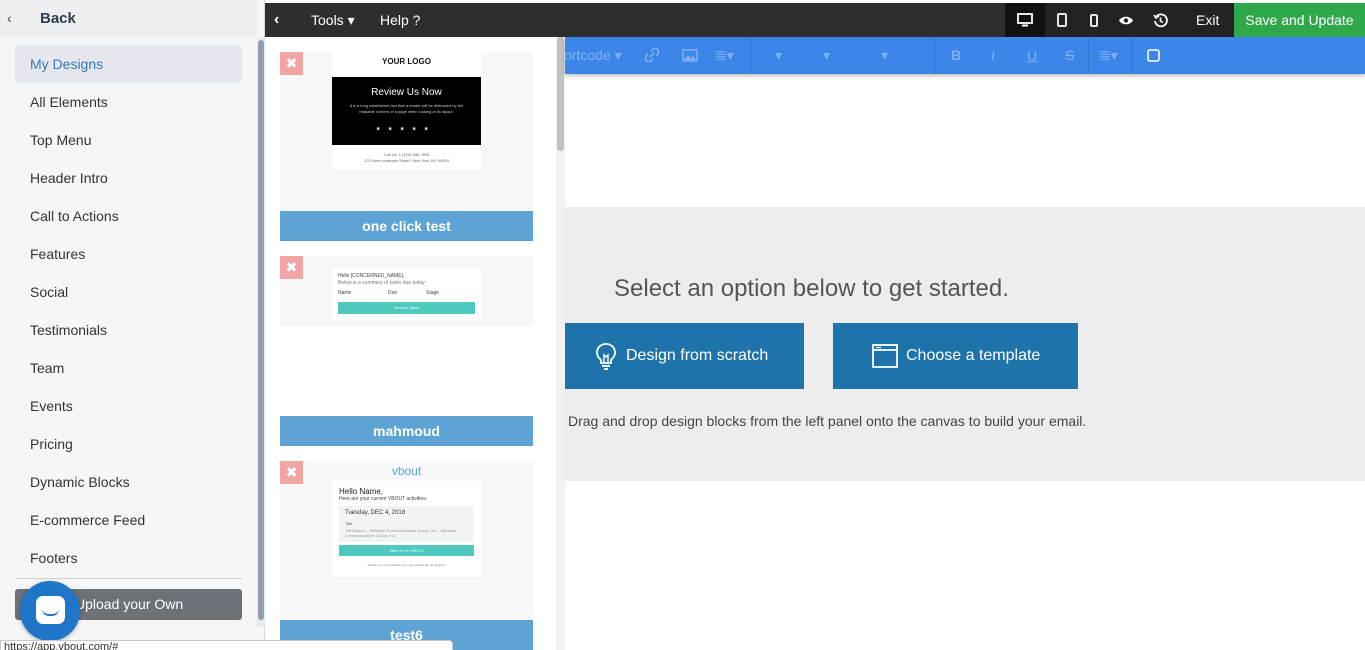  Describe the element at coordinates (406, 471) in the screenshot. I see `thumbnail-brand-logo: vbout` at that location.